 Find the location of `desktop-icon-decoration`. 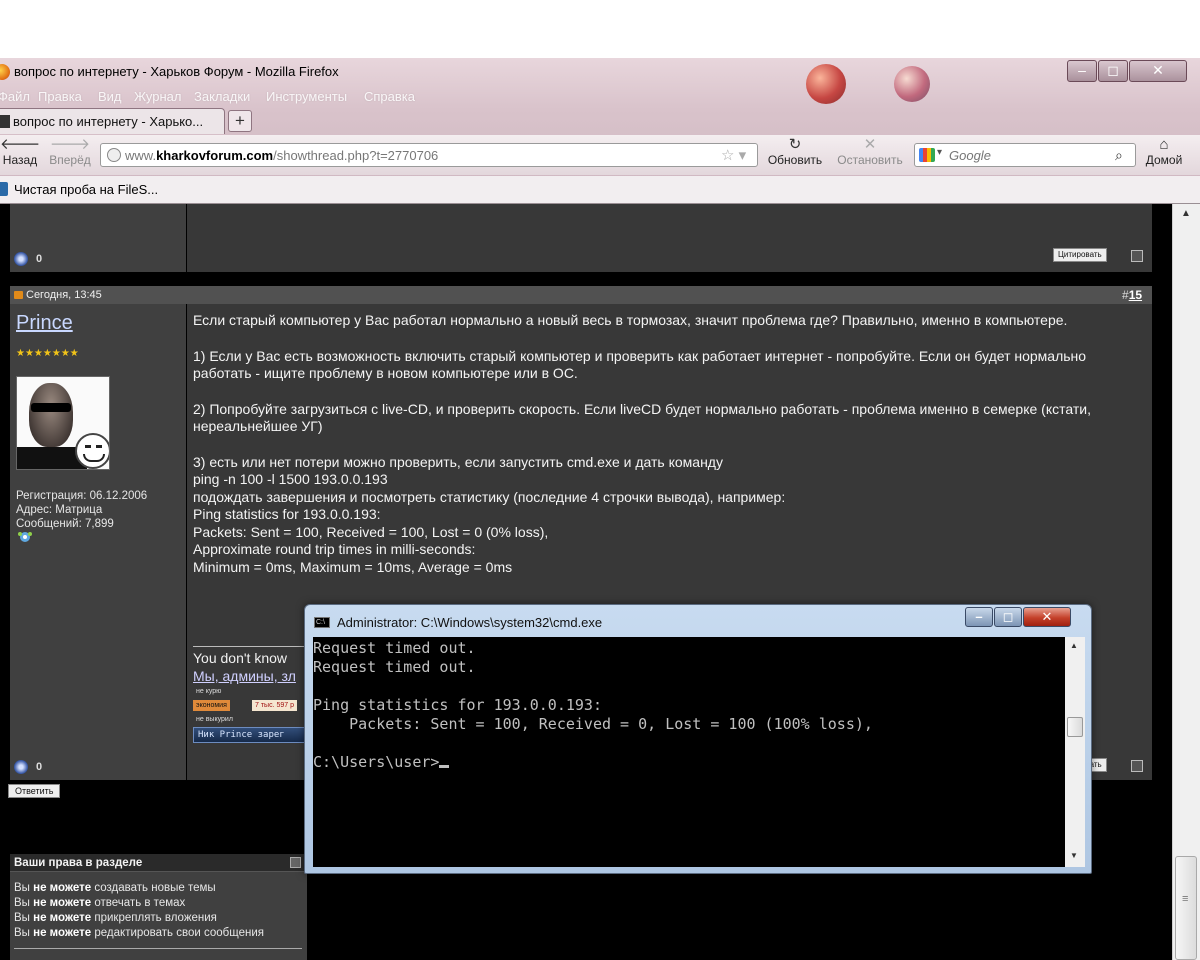

desktop-icon-decoration is located at coordinates (826, 84).